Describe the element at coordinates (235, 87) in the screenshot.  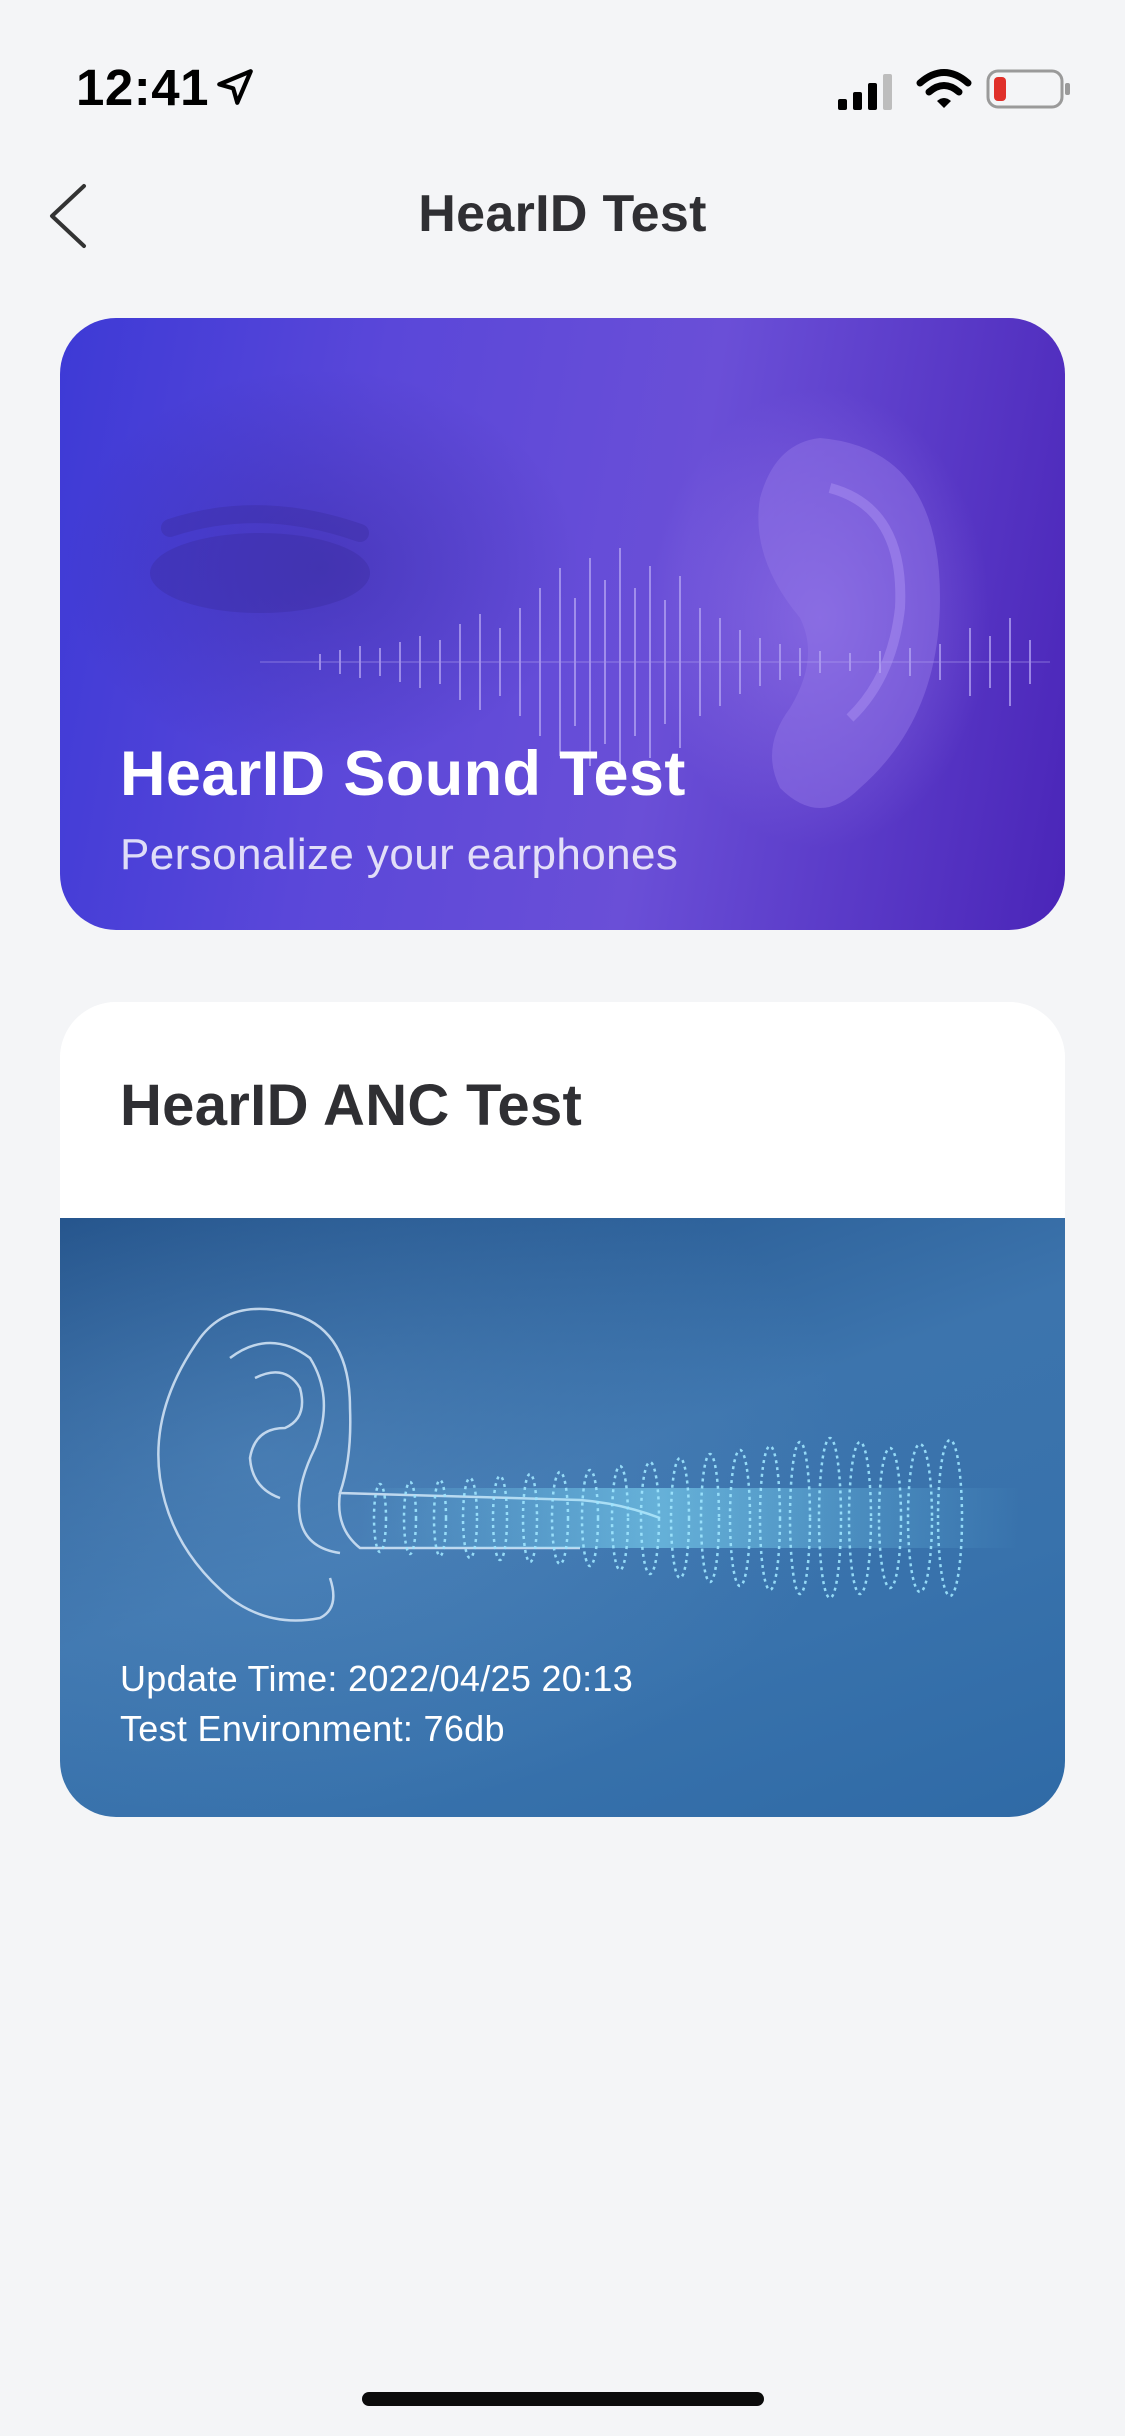
I see `location-arrow-icon` at that location.